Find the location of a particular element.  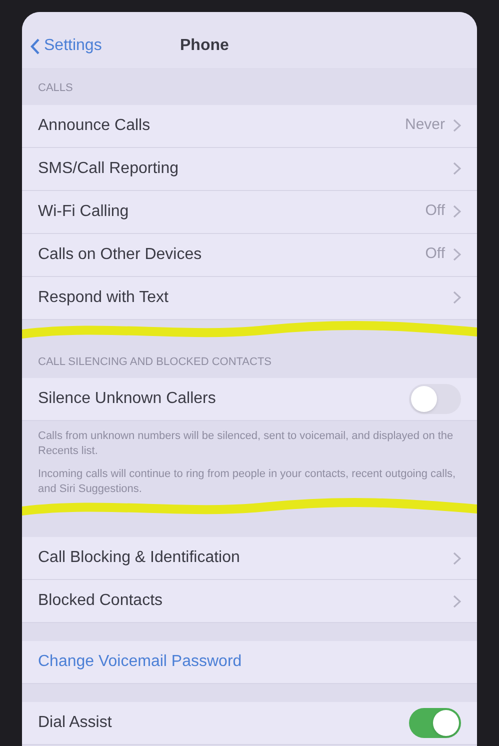

row-label: Blocked Contacts is located at coordinates (101, 601).